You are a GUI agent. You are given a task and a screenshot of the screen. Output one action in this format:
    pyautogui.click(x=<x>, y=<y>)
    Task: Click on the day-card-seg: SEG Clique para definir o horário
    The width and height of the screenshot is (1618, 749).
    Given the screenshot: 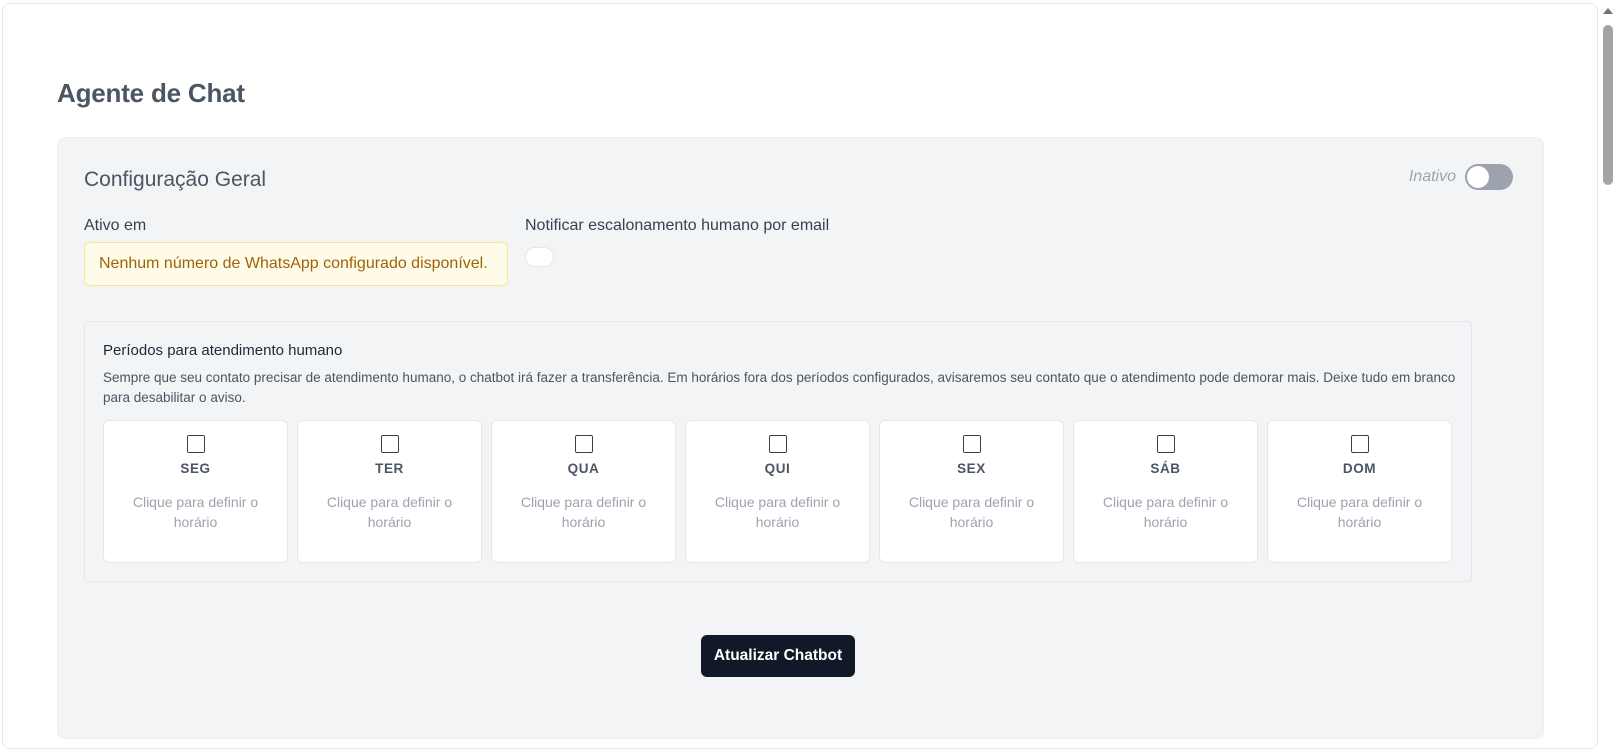 What is the action you would take?
    pyautogui.click(x=195, y=491)
    